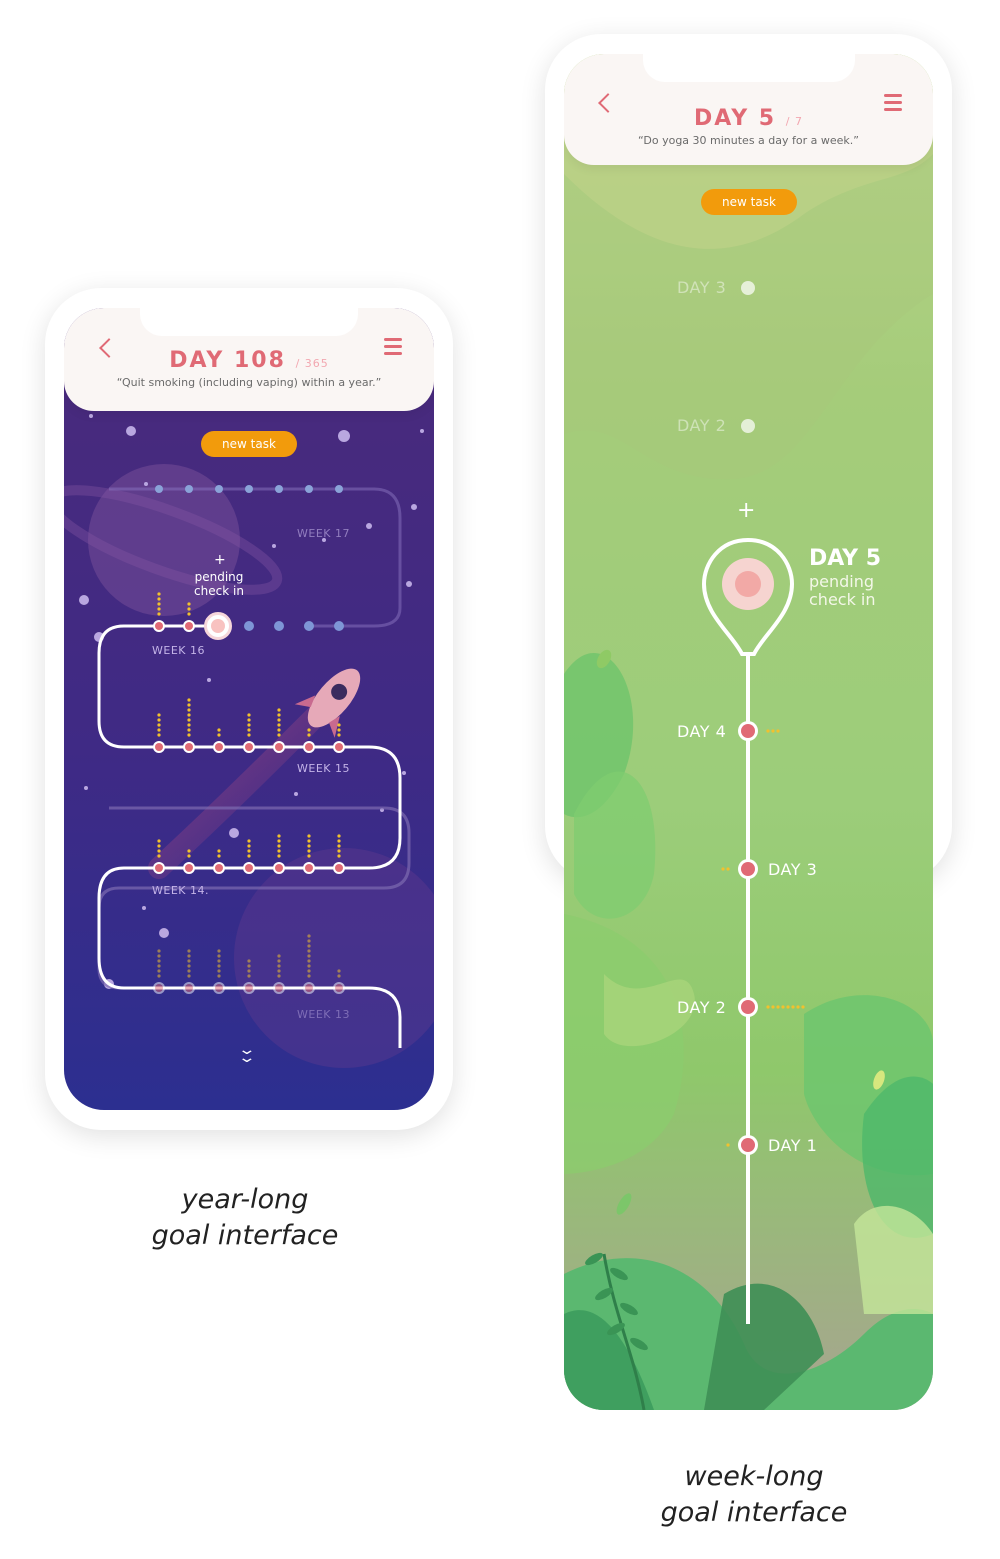 Image resolution: width=1000 pixels, height=1559 pixels. What do you see at coordinates (323, 768) in the screenshot?
I see `week-15-label: WEEK 15` at bounding box center [323, 768].